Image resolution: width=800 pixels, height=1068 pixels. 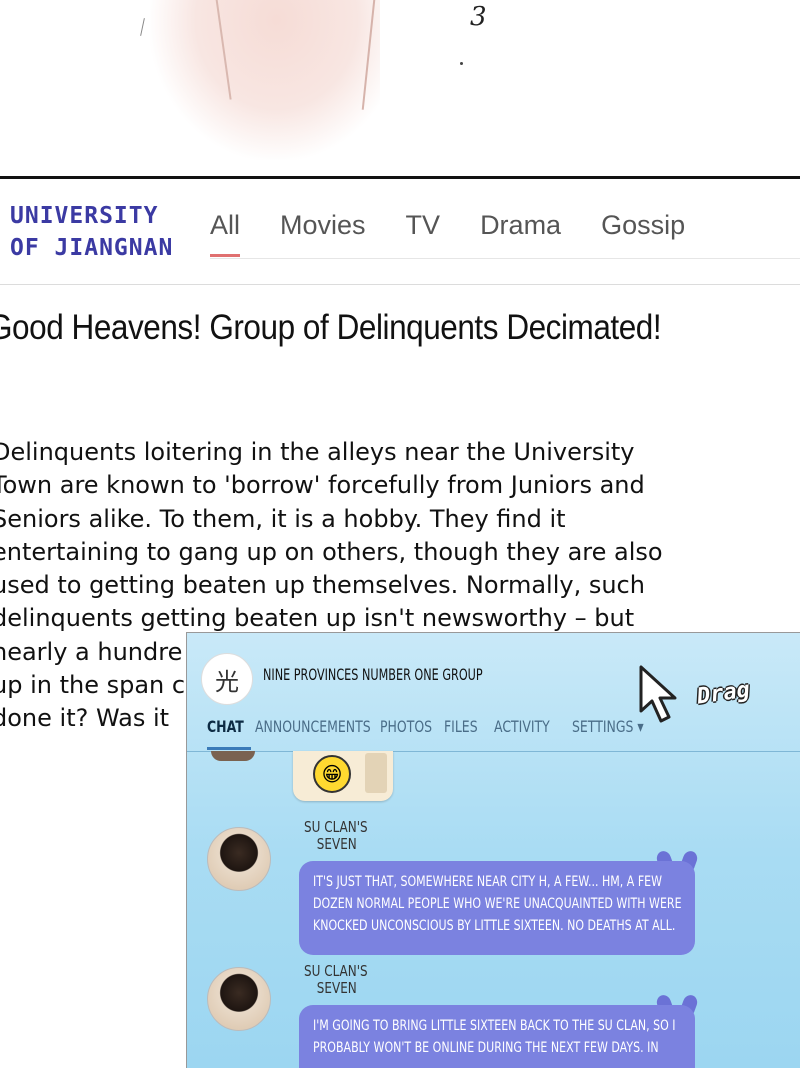 I want to click on drag-label: Drag, so click(x=723, y=693).